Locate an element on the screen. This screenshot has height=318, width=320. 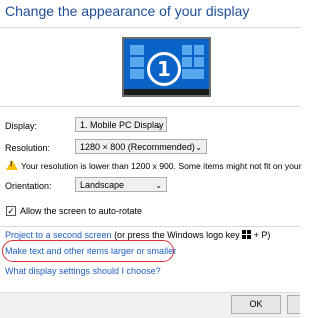
display-help-link: What display settings should I choose? is located at coordinates (83, 271).